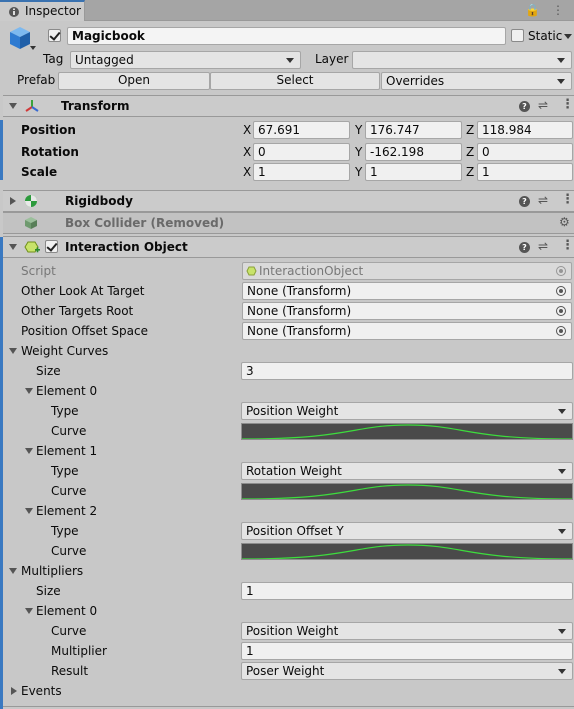  Describe the element at coordinates (288, 223) in the screenshot. I see `box-collider-header: Box Collider (Removed) ⚙` at that location.